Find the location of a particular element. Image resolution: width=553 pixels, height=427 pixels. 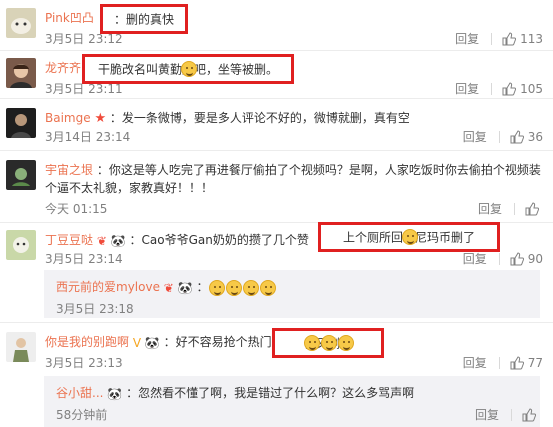

username-link: 宇宙之垠 is located at coordinates (69, 170).